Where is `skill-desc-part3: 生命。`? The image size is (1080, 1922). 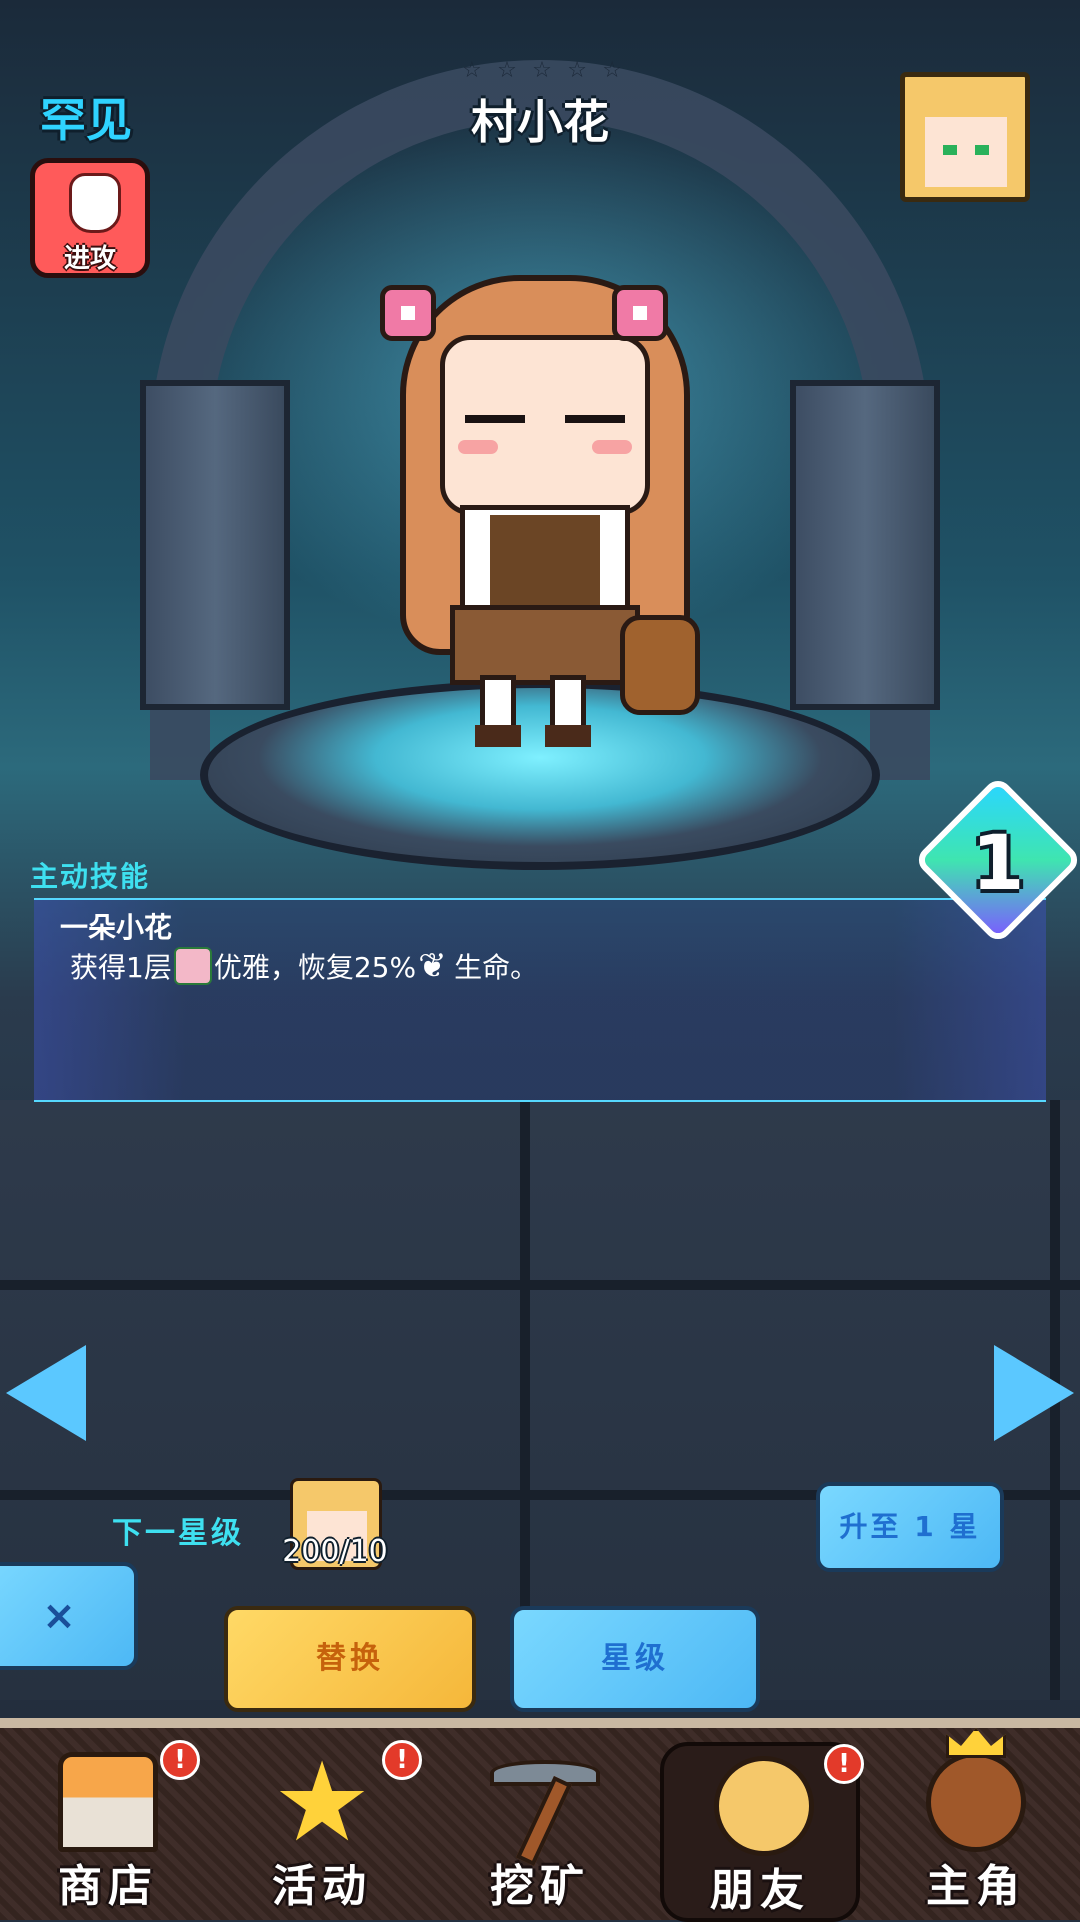
skill-desc-part3: 生命。 is located at coordinates (496, 967).